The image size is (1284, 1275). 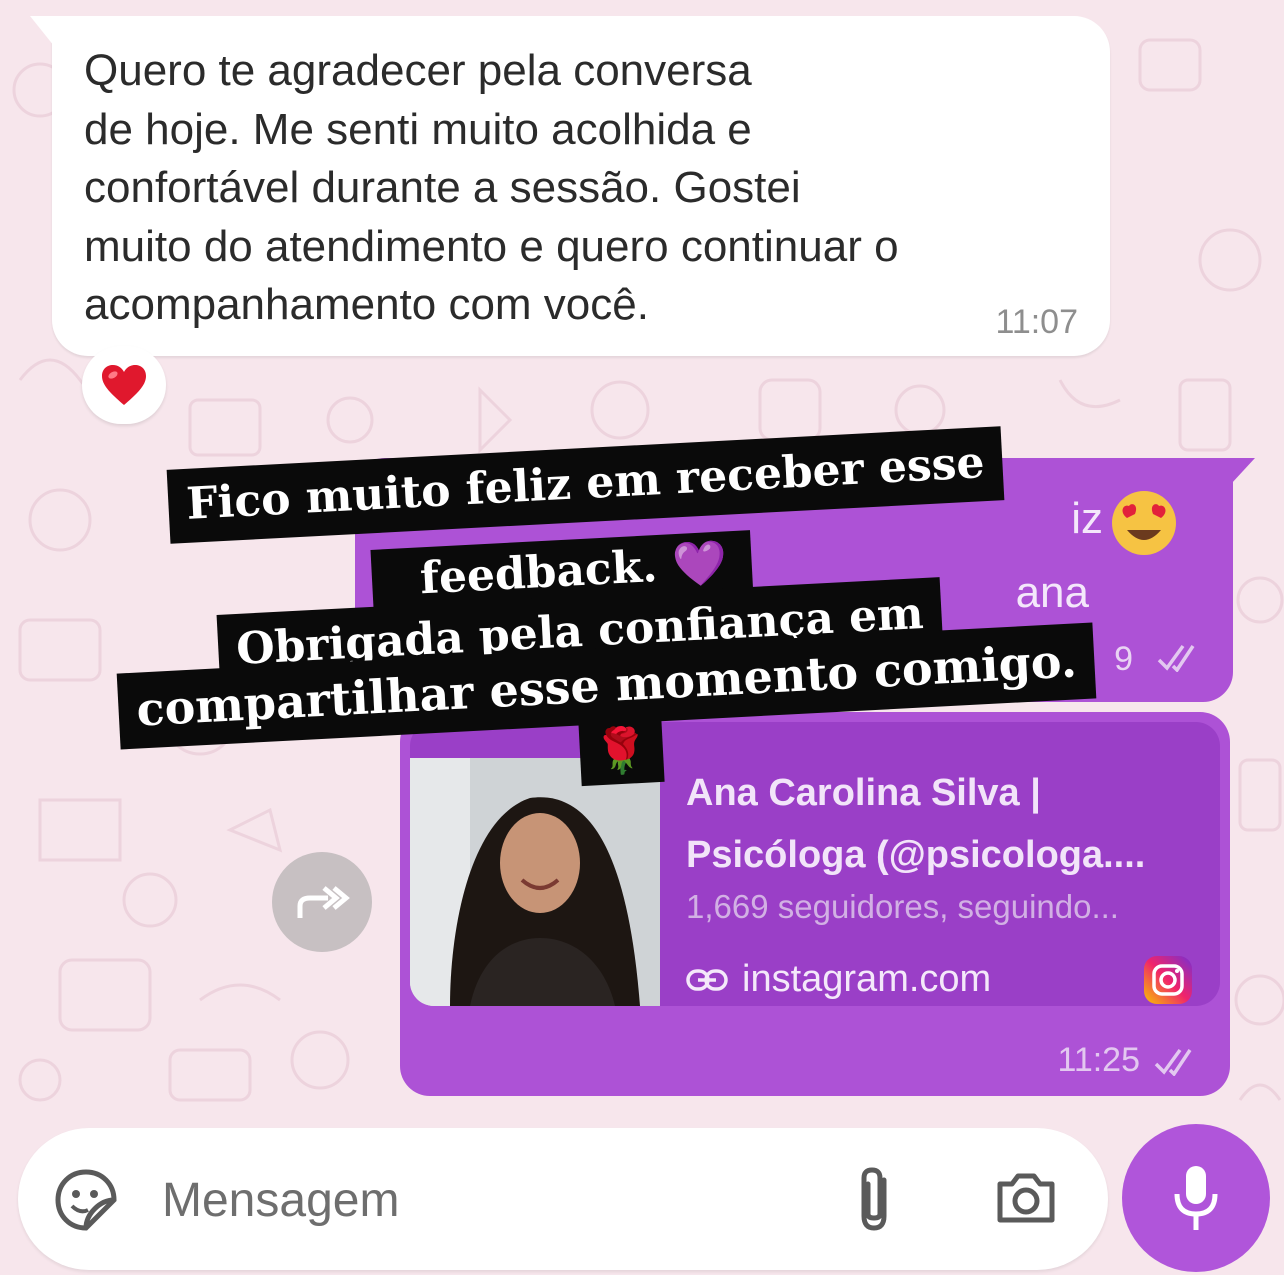 What do you see at coordinates (535, 882) in the screenshot?
I see `profile-photo` at bounding box center [535, 882].